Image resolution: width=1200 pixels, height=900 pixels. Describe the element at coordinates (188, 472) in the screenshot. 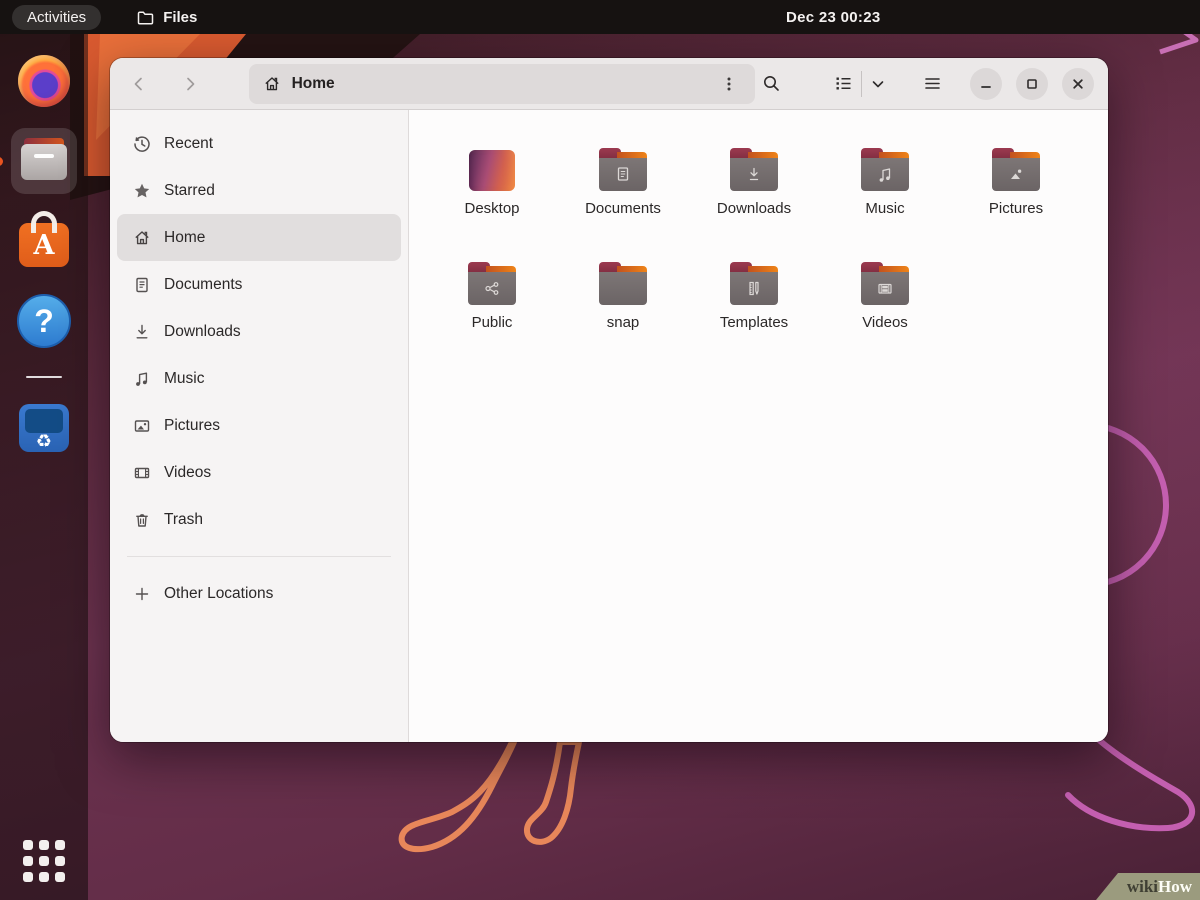

I see `sidebar-item-label: Videos` at that location.